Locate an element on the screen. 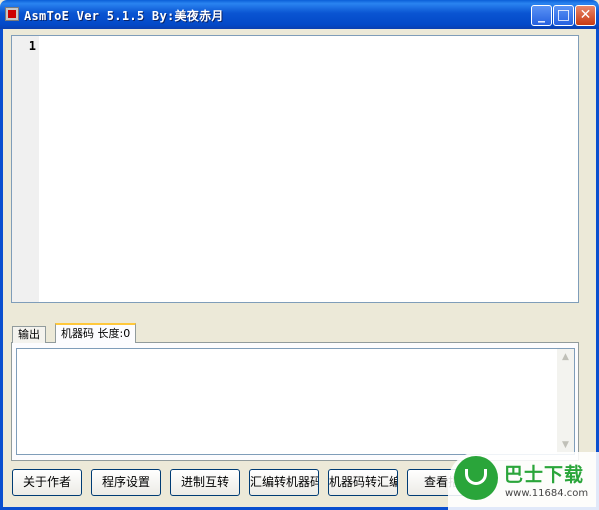 Image resolution: width=599 pixels, height=510 pixels. radix-convert-button: 进制互转 is located at coordinates (205, 482).